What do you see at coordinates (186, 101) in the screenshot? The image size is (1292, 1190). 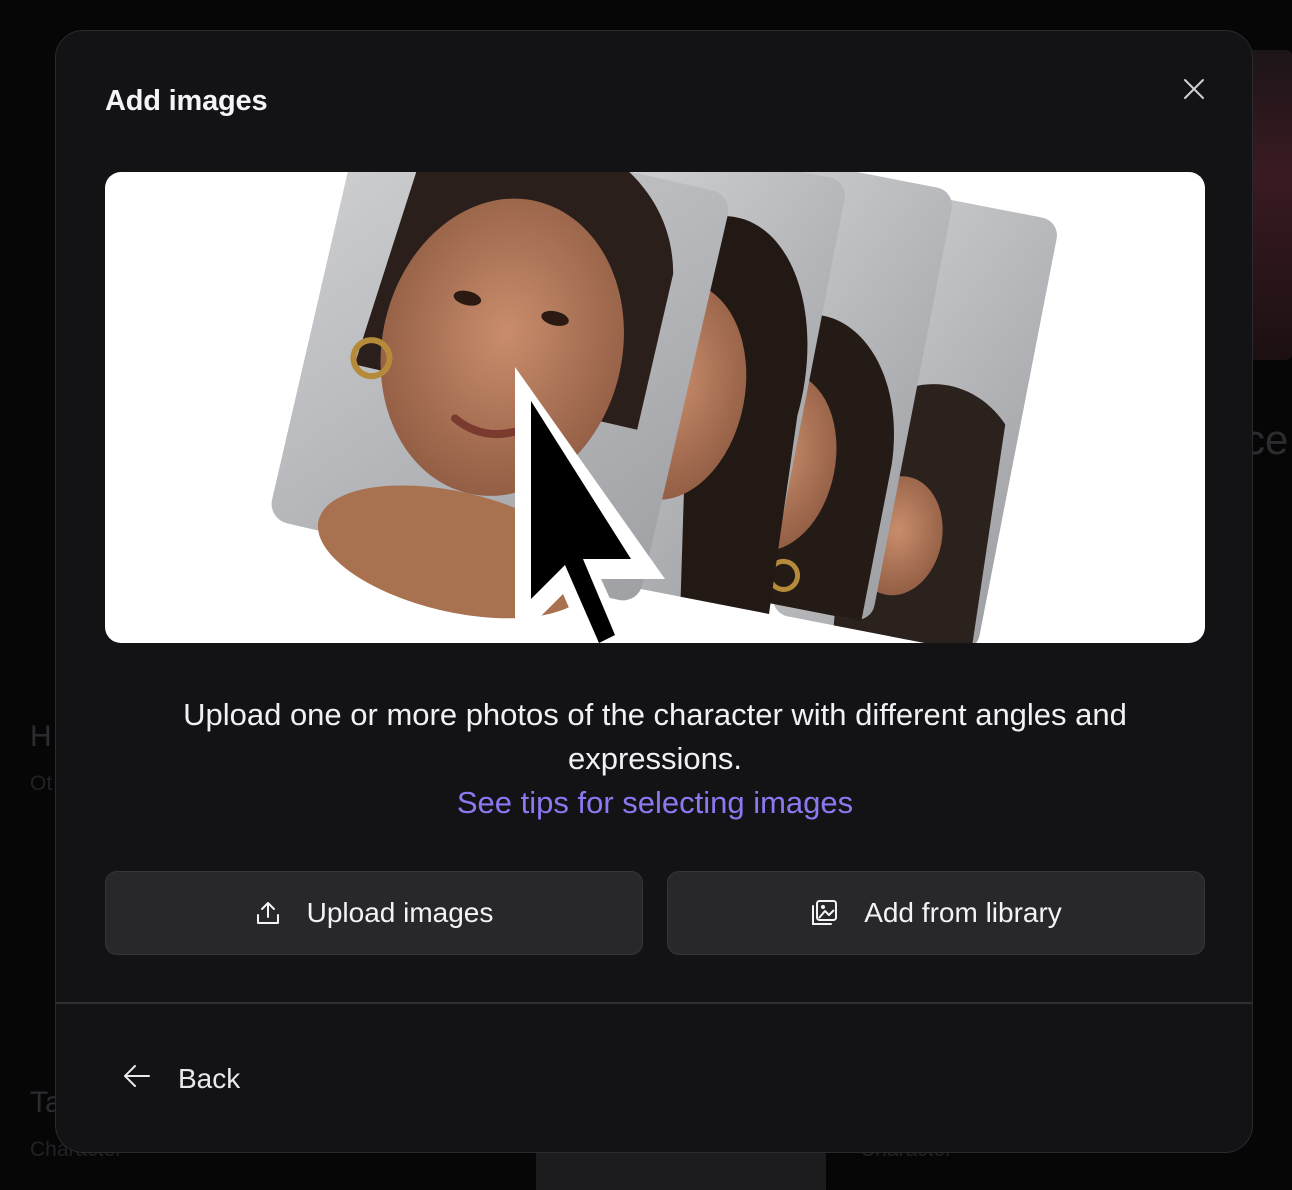 I see `dialog-title: Add images` at bounding box center [186, 101].